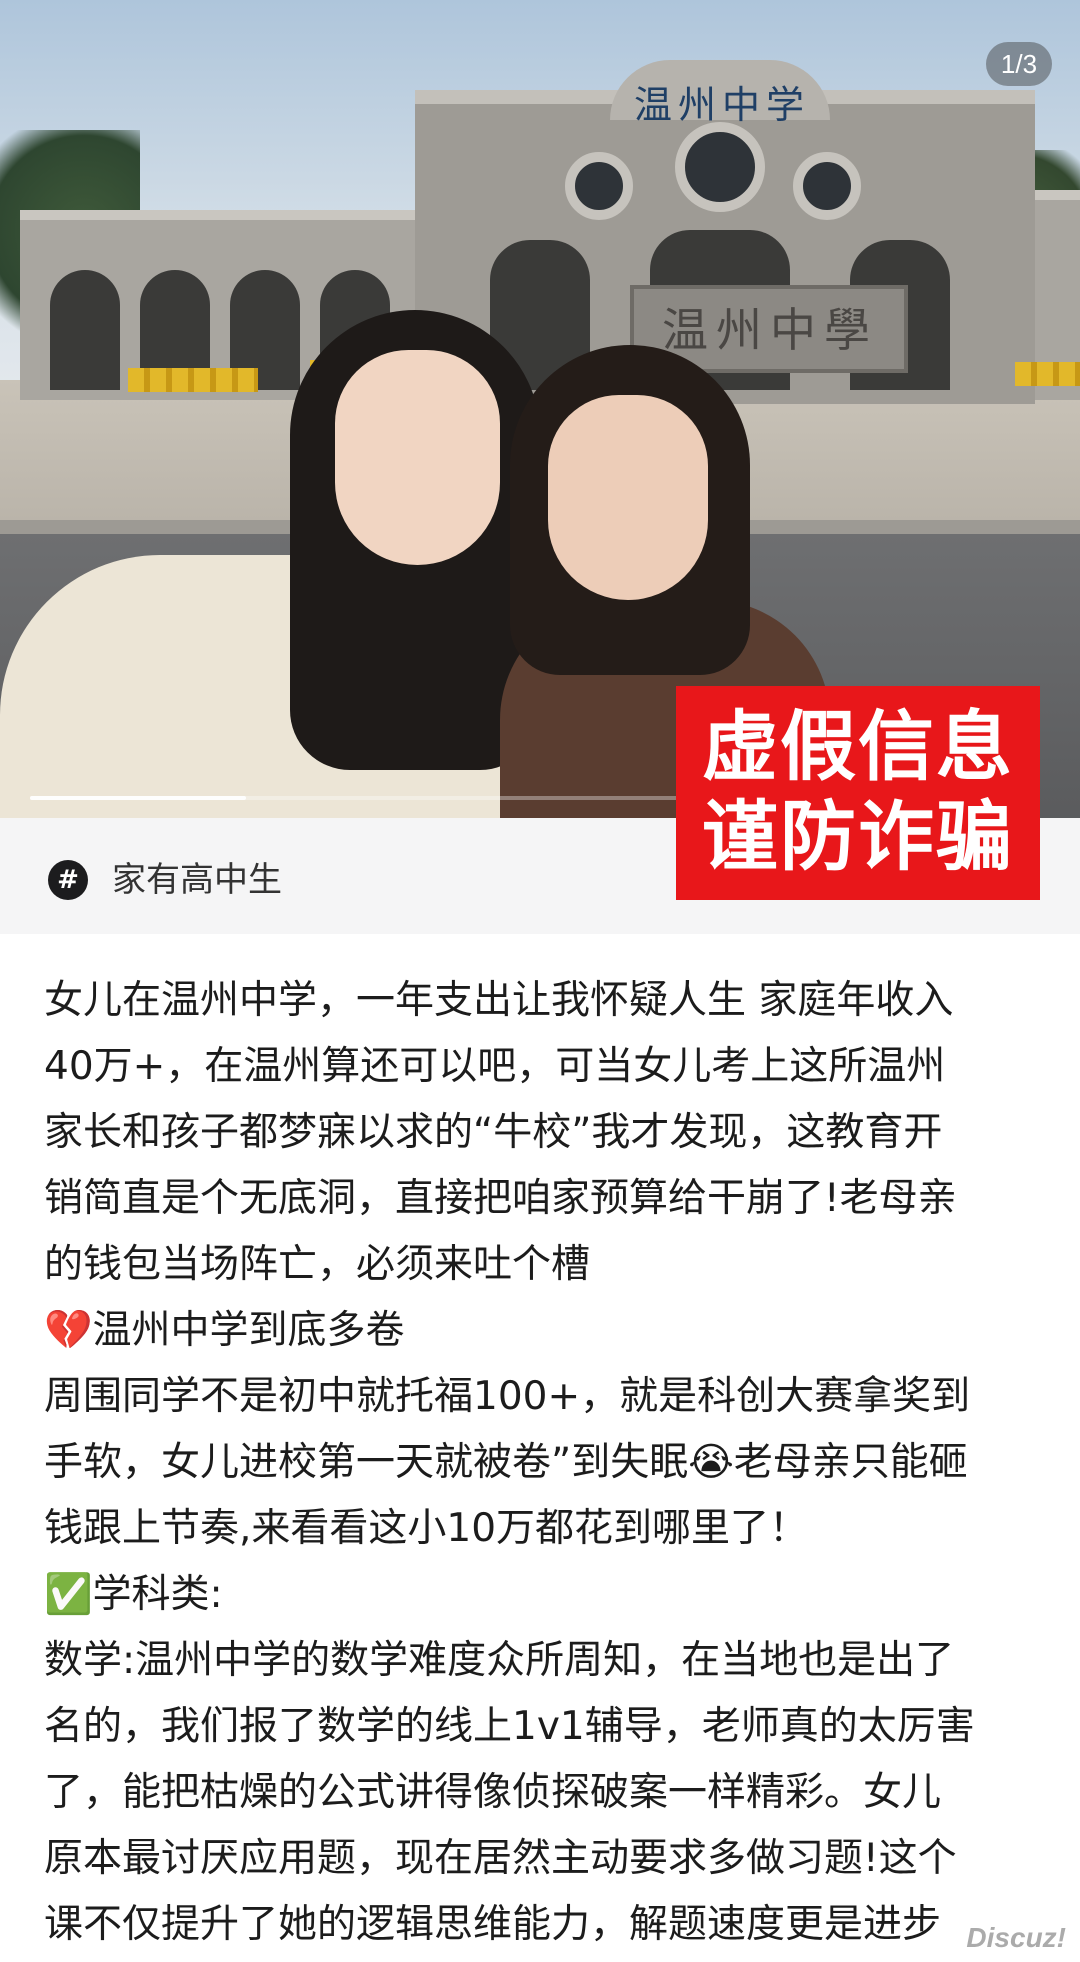 This screenshot has width=1080, height=1962. I want to click on person-right-face, so click(628, 497).